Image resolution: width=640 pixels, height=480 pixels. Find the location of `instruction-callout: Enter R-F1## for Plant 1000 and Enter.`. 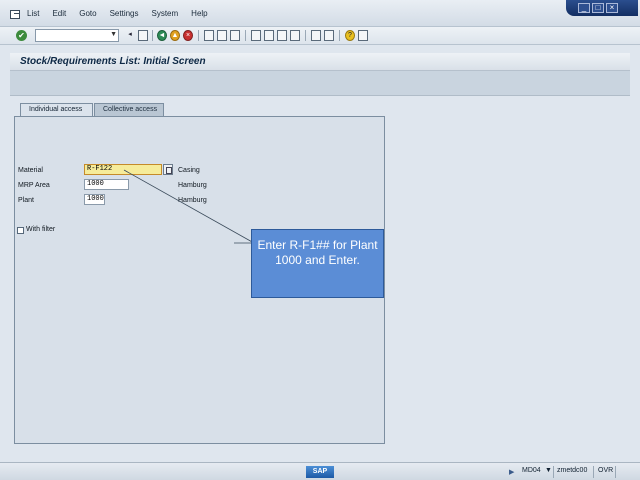

instruction-callout: Enter R-F1## for Plant 1000 and Enter. is located at coordinates (317, 263).